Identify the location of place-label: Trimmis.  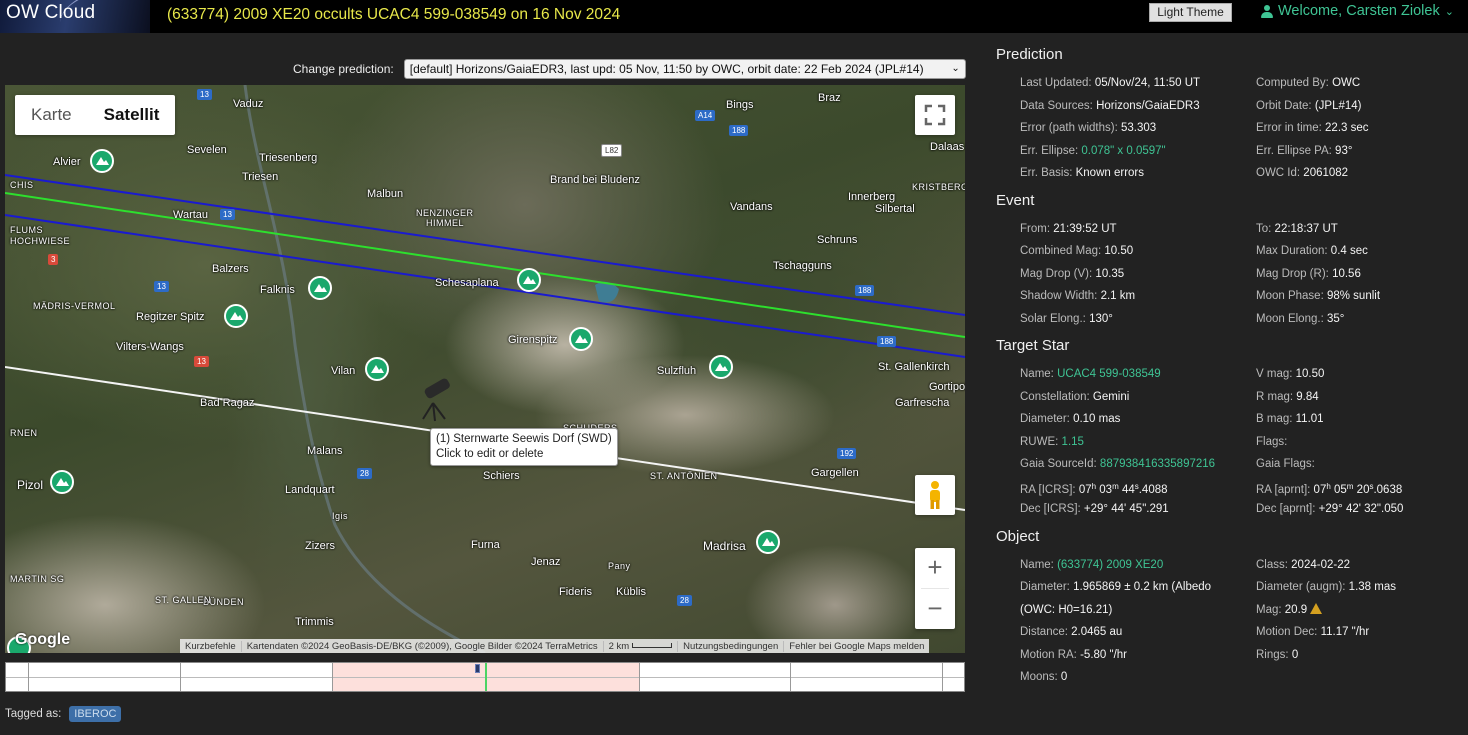
(314, 622).